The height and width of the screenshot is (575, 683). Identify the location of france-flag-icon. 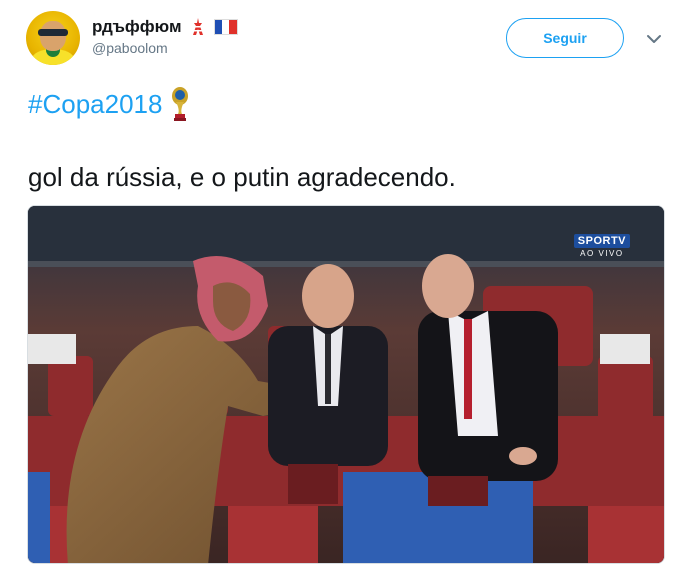
(225, 27).